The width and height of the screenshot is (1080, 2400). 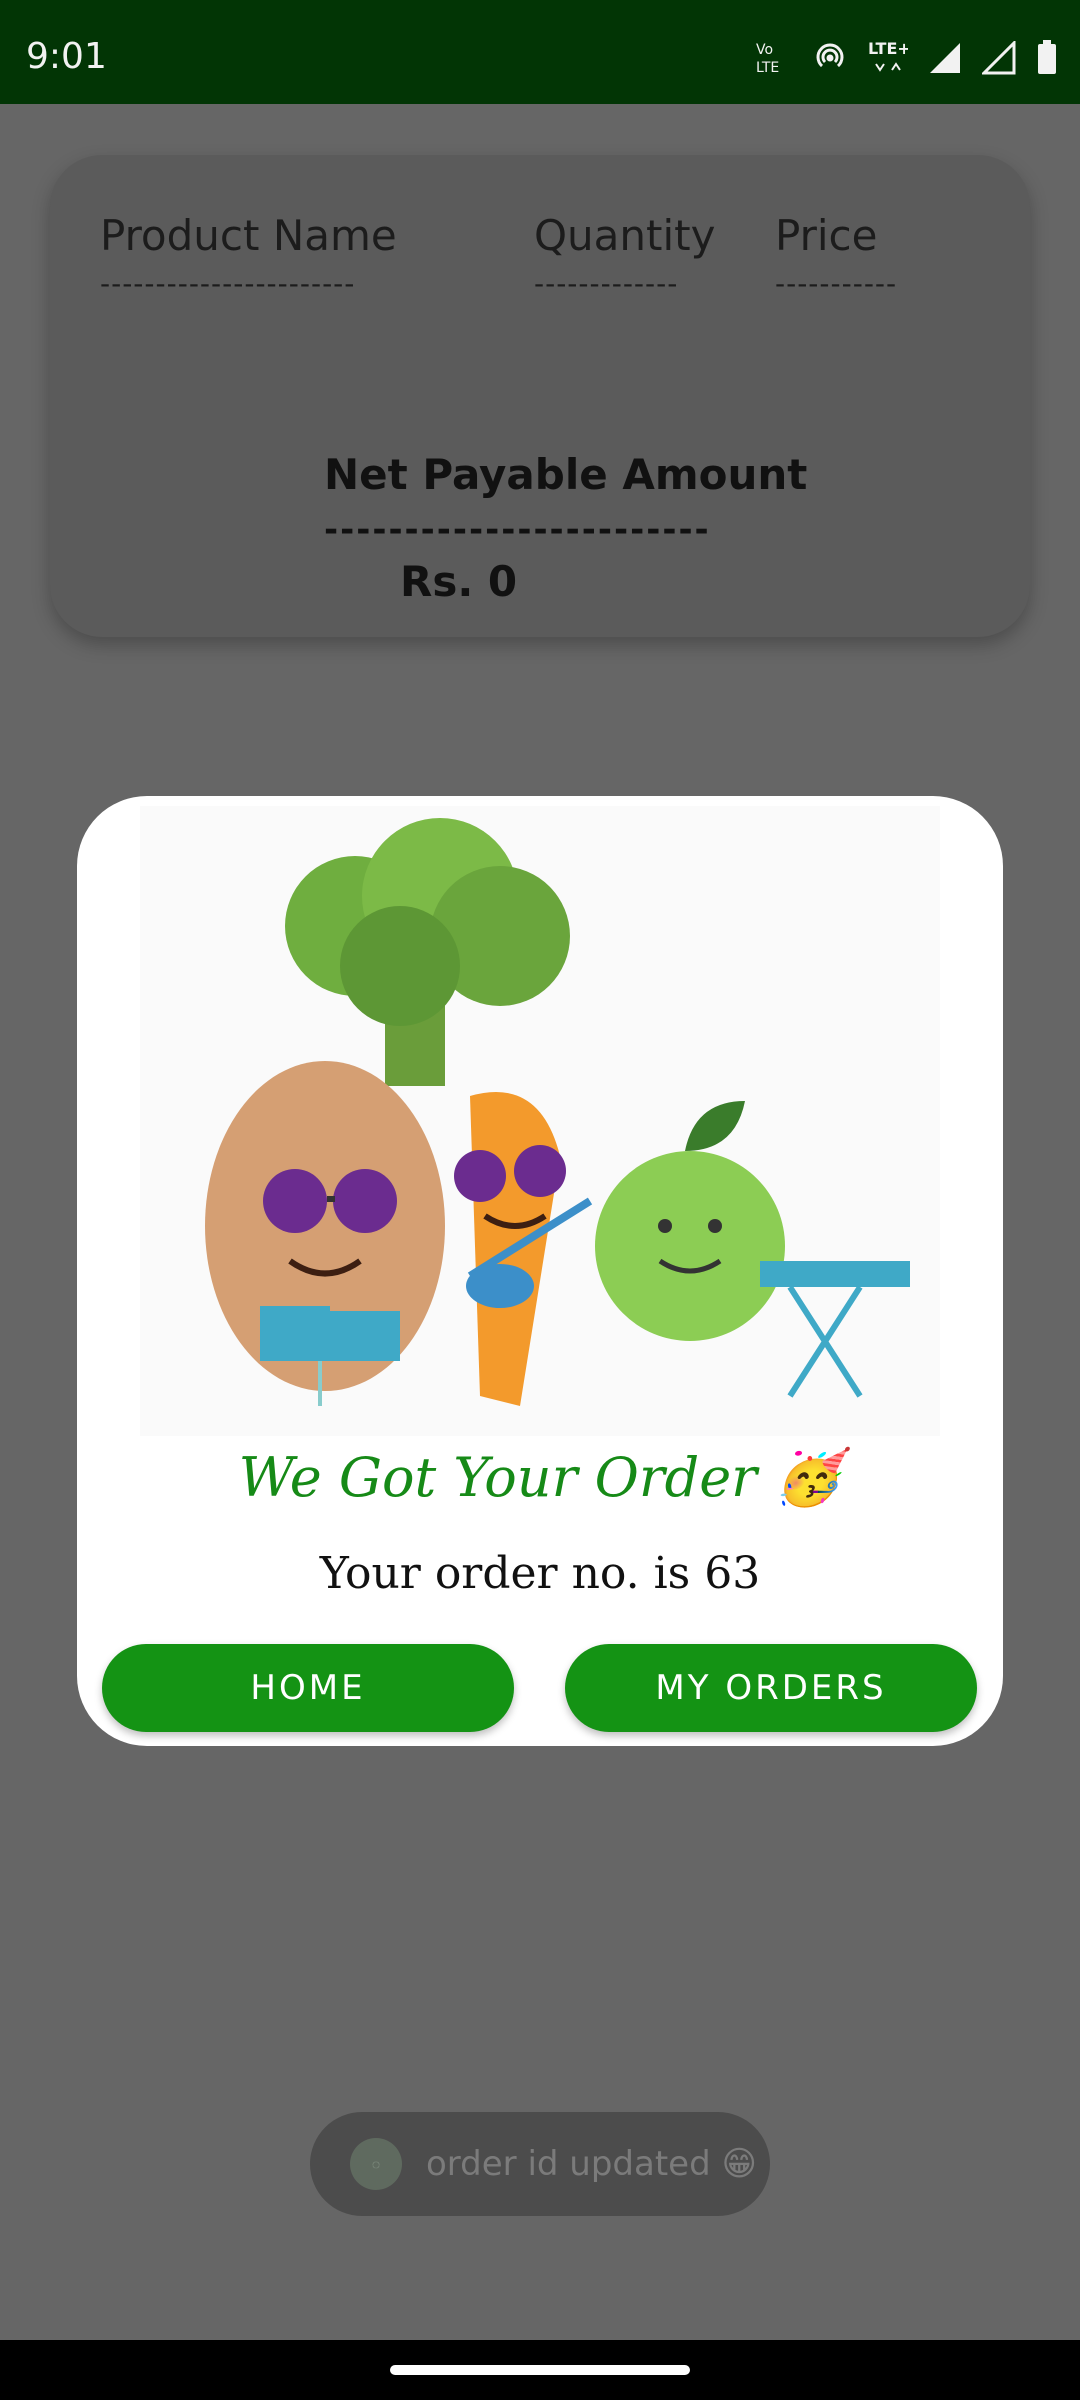 What do you see at coordinates (1047, 58) in the screenshot?
I see `battery-icon` at bounding box center [1047, 58].